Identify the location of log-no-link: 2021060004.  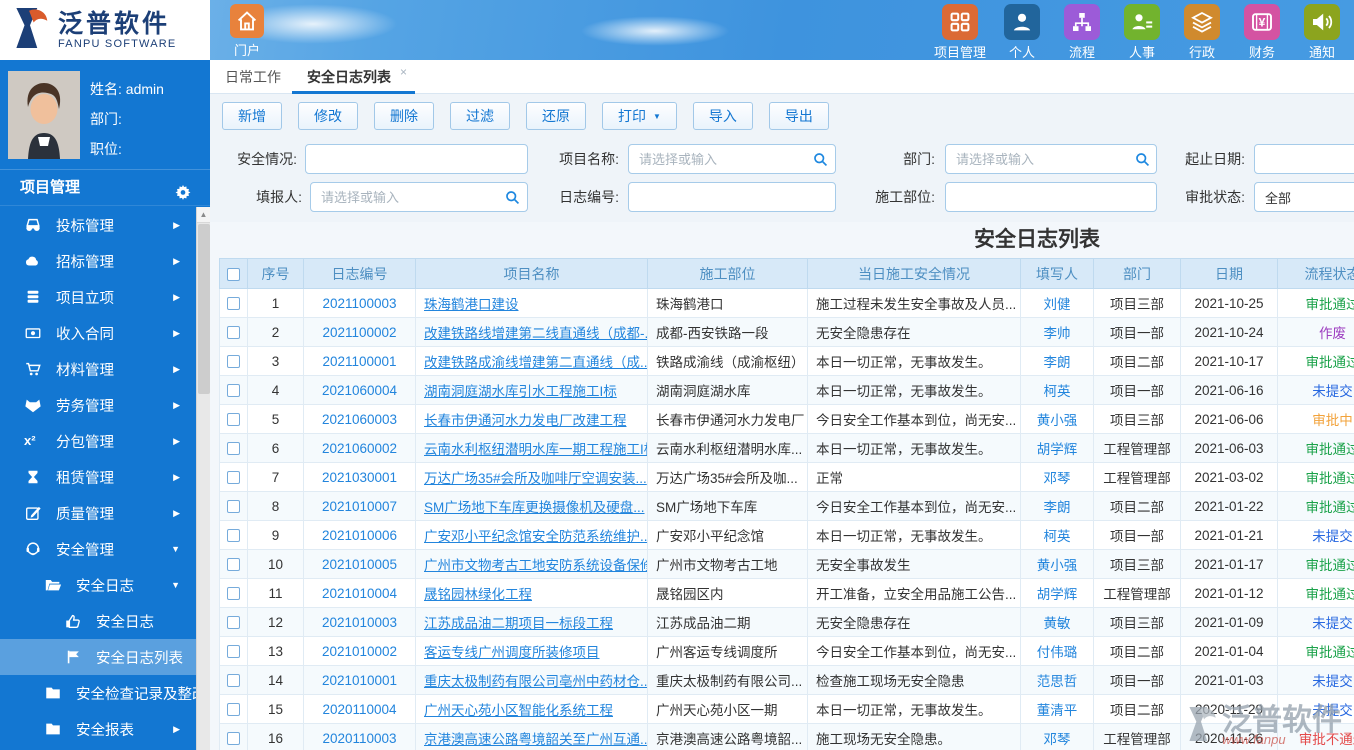
(359, 390).